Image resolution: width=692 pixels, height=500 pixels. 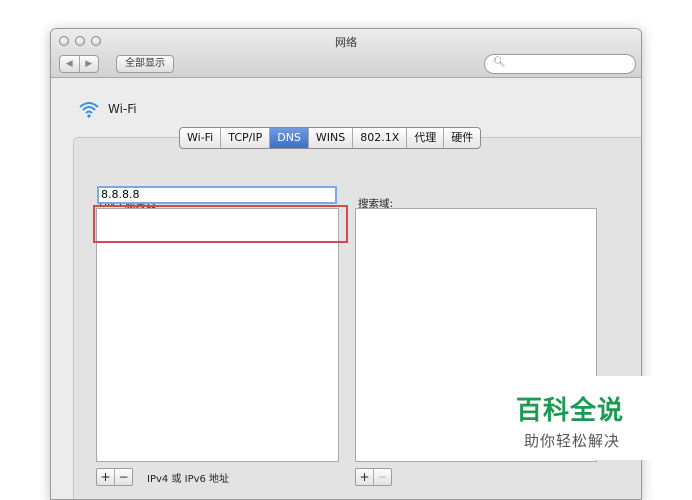 I want to click on dns-add-button: +, so click(x=105, y=477).